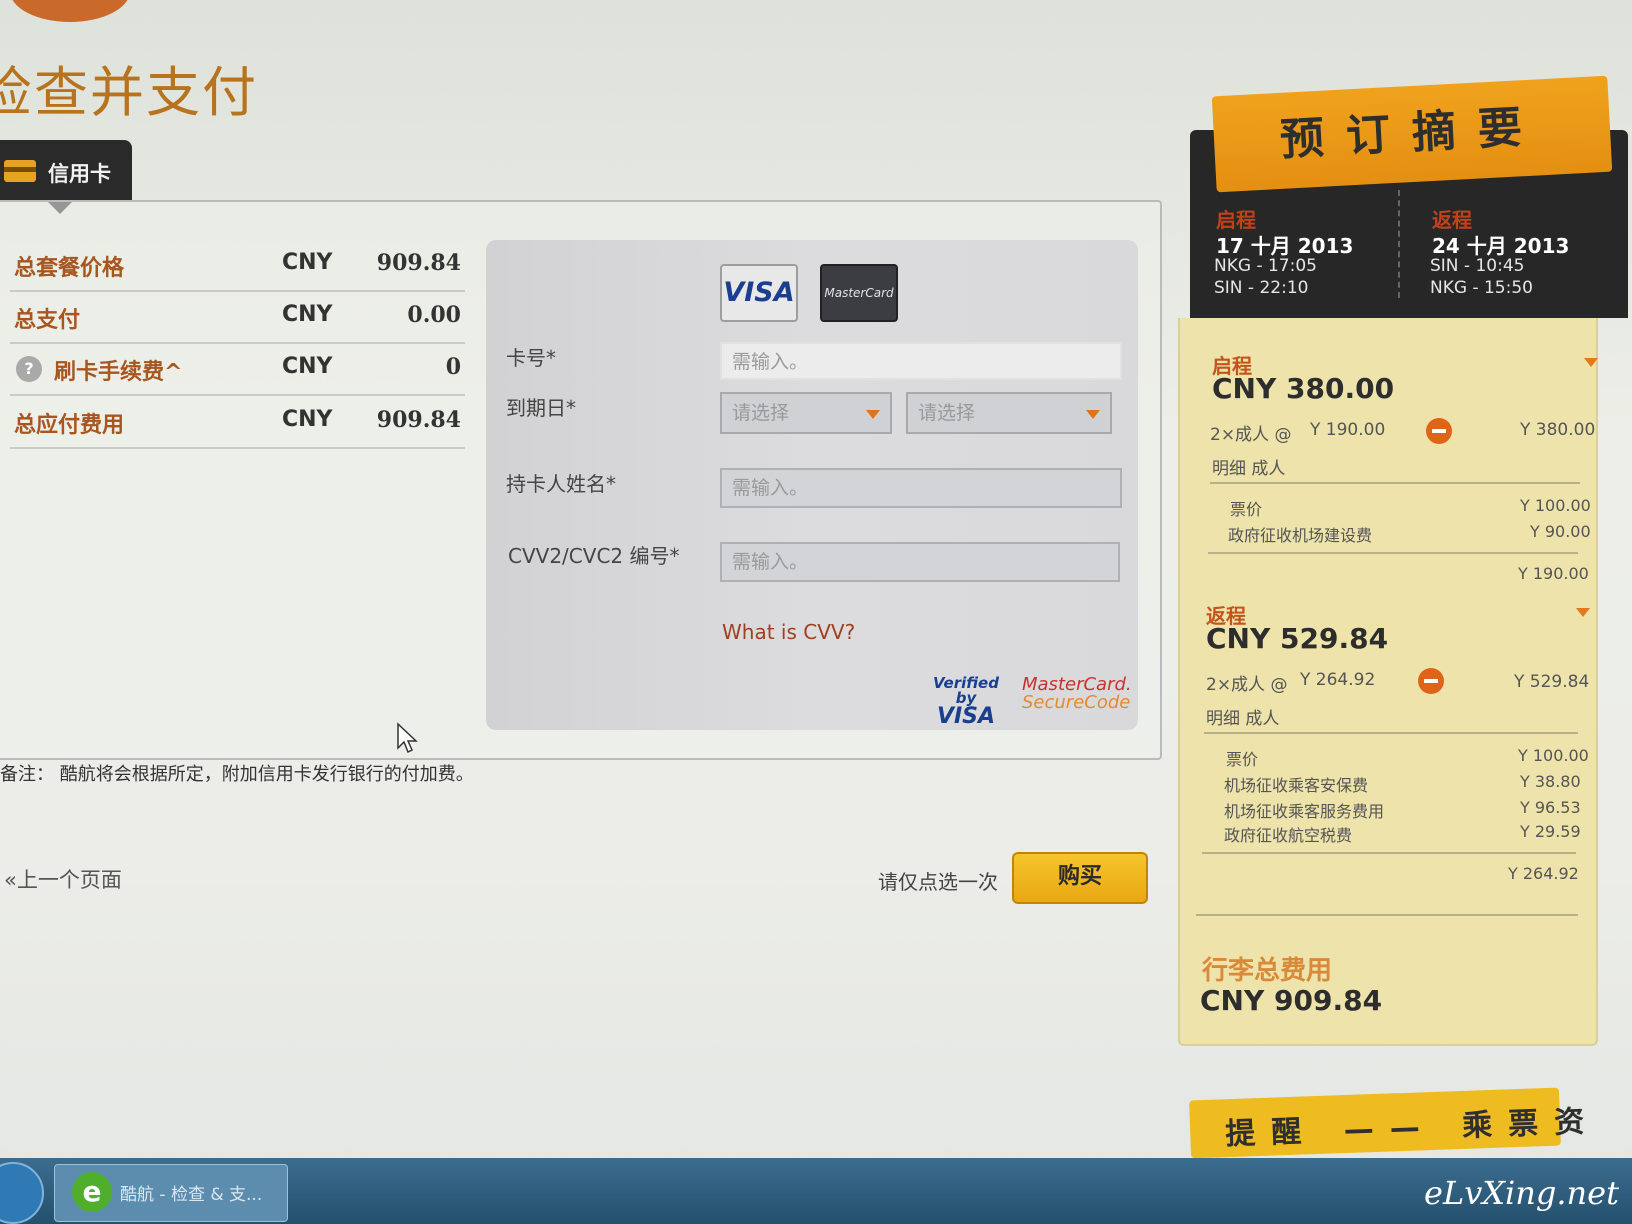  What do you see at coordinates (237, 774) in the screenshot?
I see `surcharge-note: 备注： 酷航将会根据所定，附加信用卡发行银行的付加费。` at bounding box center [237, 774].